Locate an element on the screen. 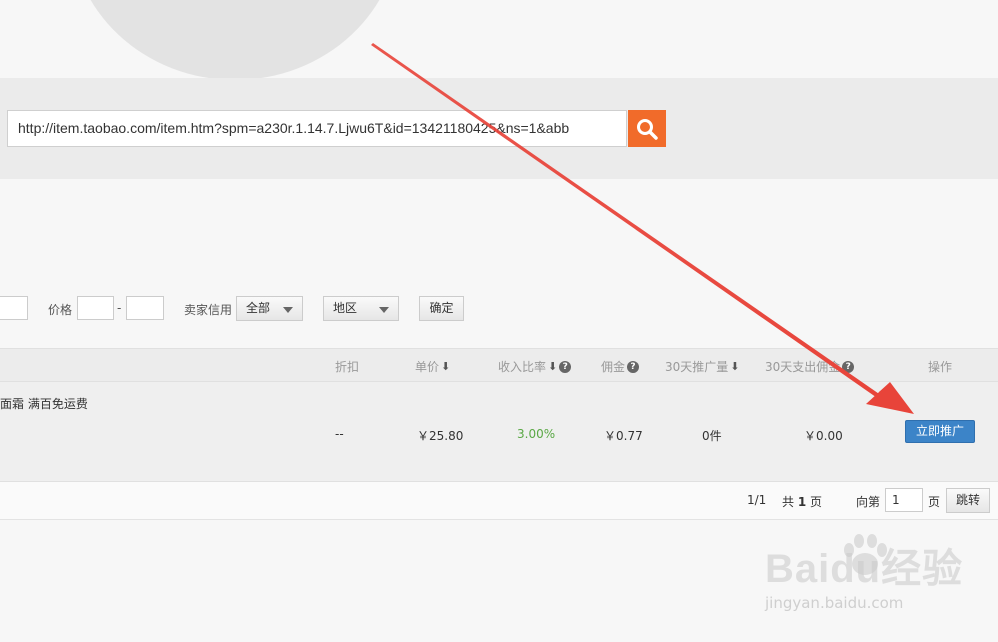  region-value: 地区 is located at coordinates (345, 308).